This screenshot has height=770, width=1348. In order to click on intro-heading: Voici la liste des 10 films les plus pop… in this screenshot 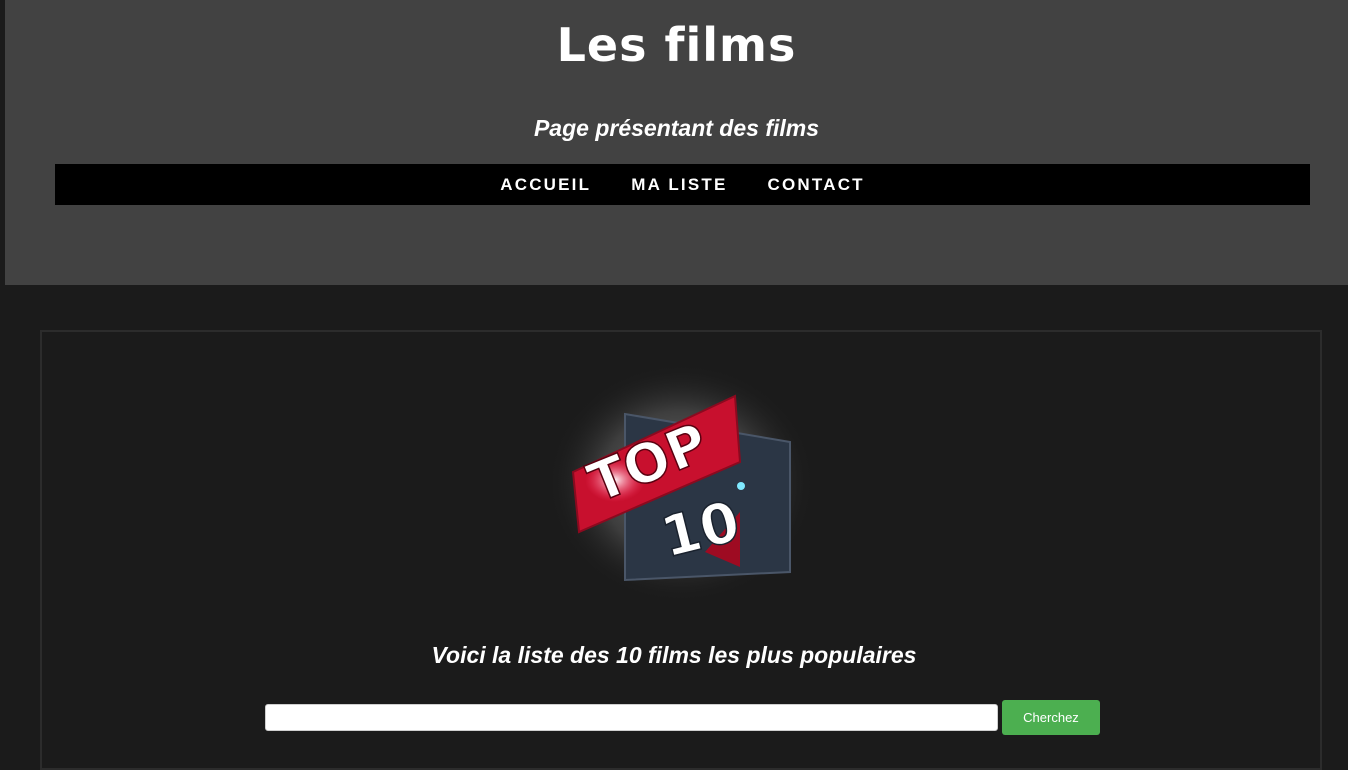, I will do `click(674, 655)`.